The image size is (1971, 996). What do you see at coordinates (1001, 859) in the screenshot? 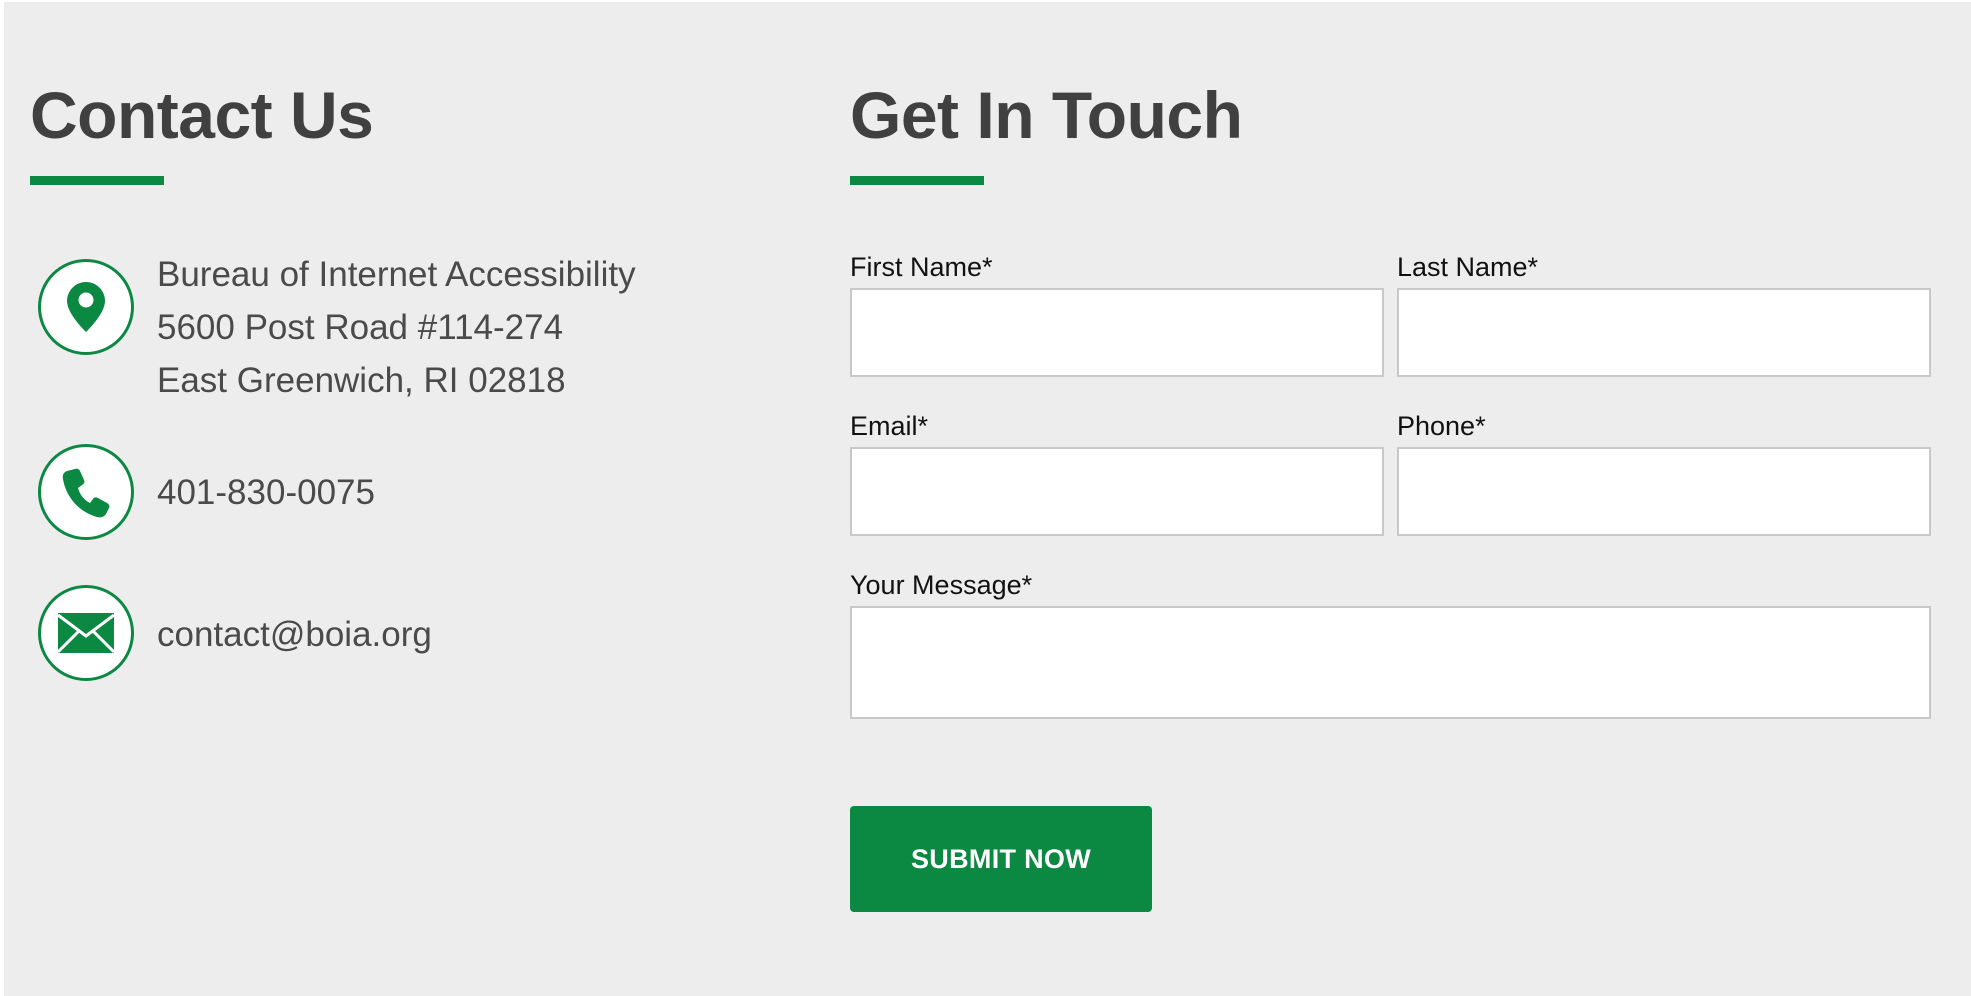
I see `submit-button: SUBMIT NOW` at bounding box center [1001, 859].